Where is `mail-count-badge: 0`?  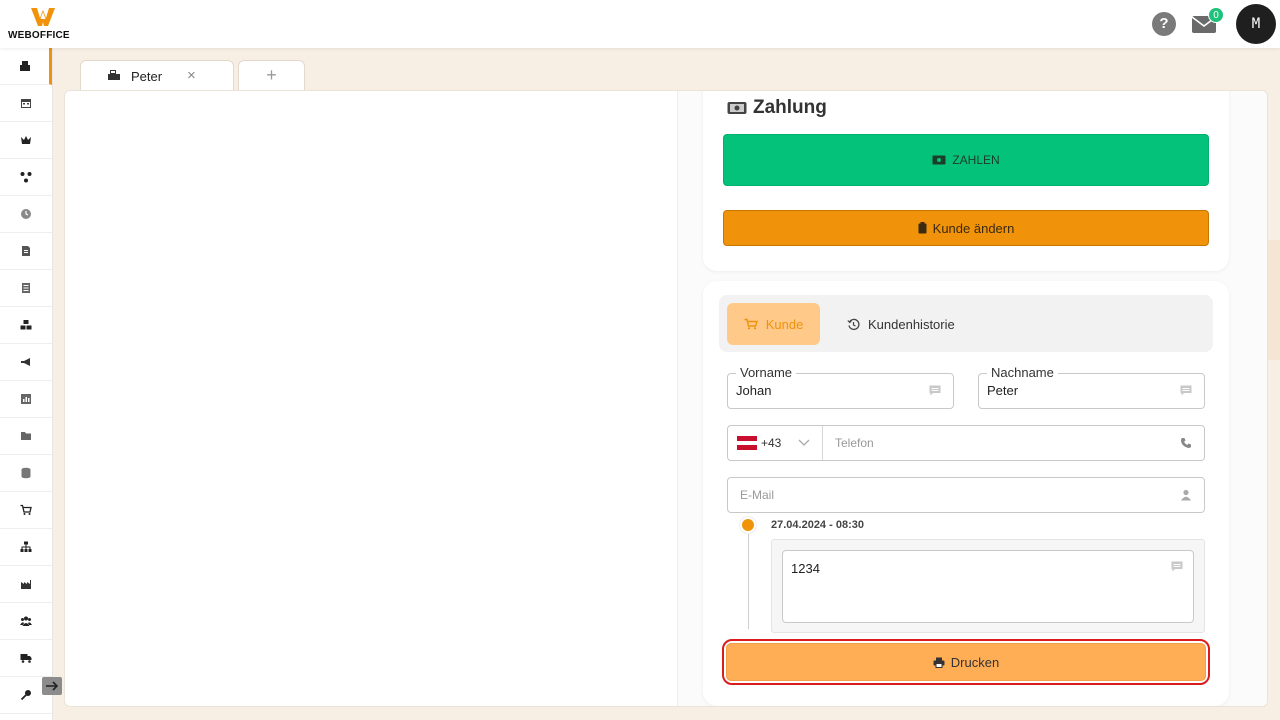 mail-count-badge: 0 is located at coordinates (1216, 15).